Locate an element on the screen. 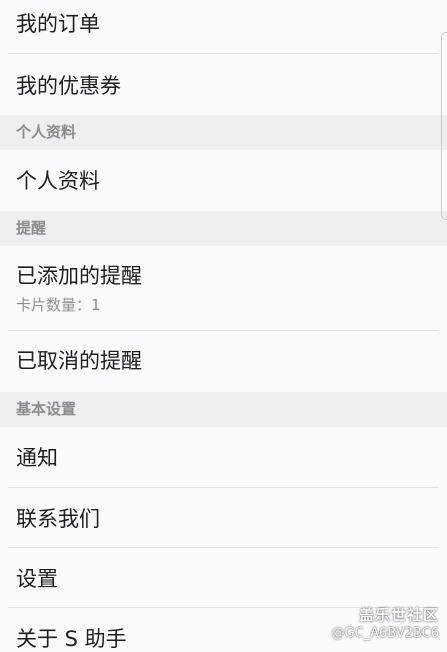 The width and height of the screenshot is (447, 652). list-item-cancelled-reminders: 已取消的提醒 is located at coordinates (223, 361).